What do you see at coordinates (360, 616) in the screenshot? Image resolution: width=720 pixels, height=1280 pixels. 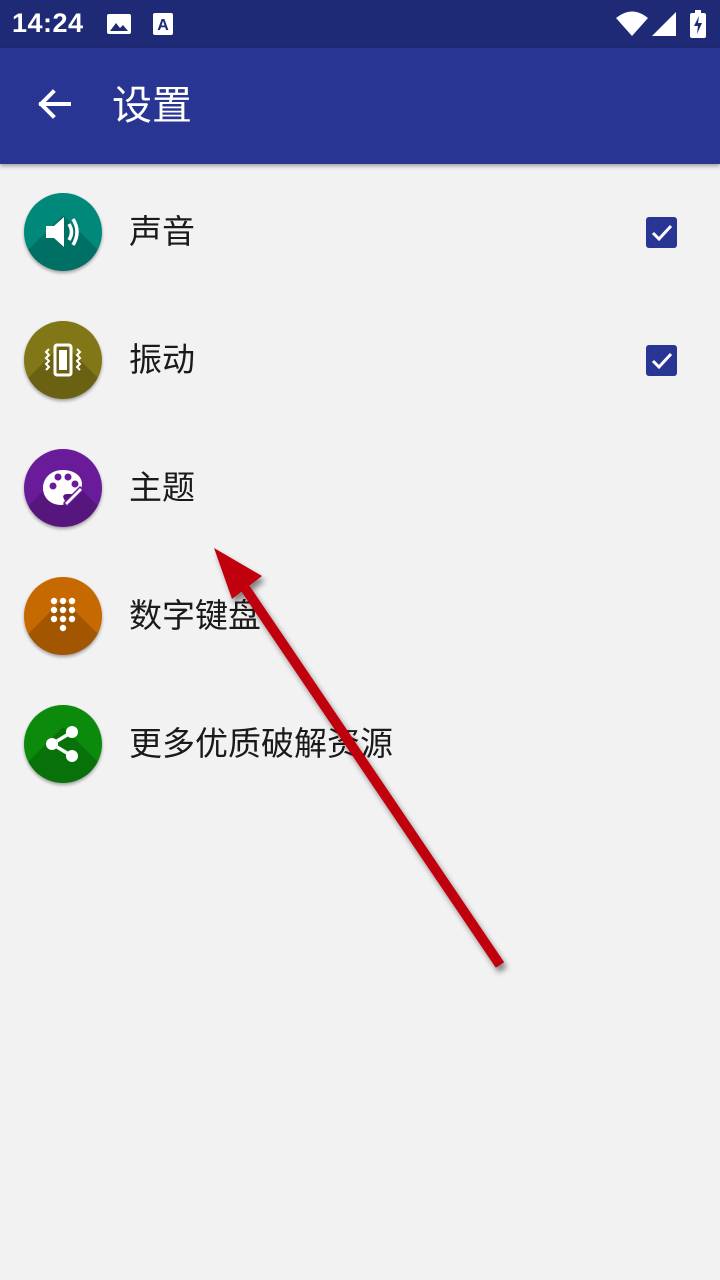 I see `setting-item-dialpad: 数字键盘` at bounding box center [360, 616].